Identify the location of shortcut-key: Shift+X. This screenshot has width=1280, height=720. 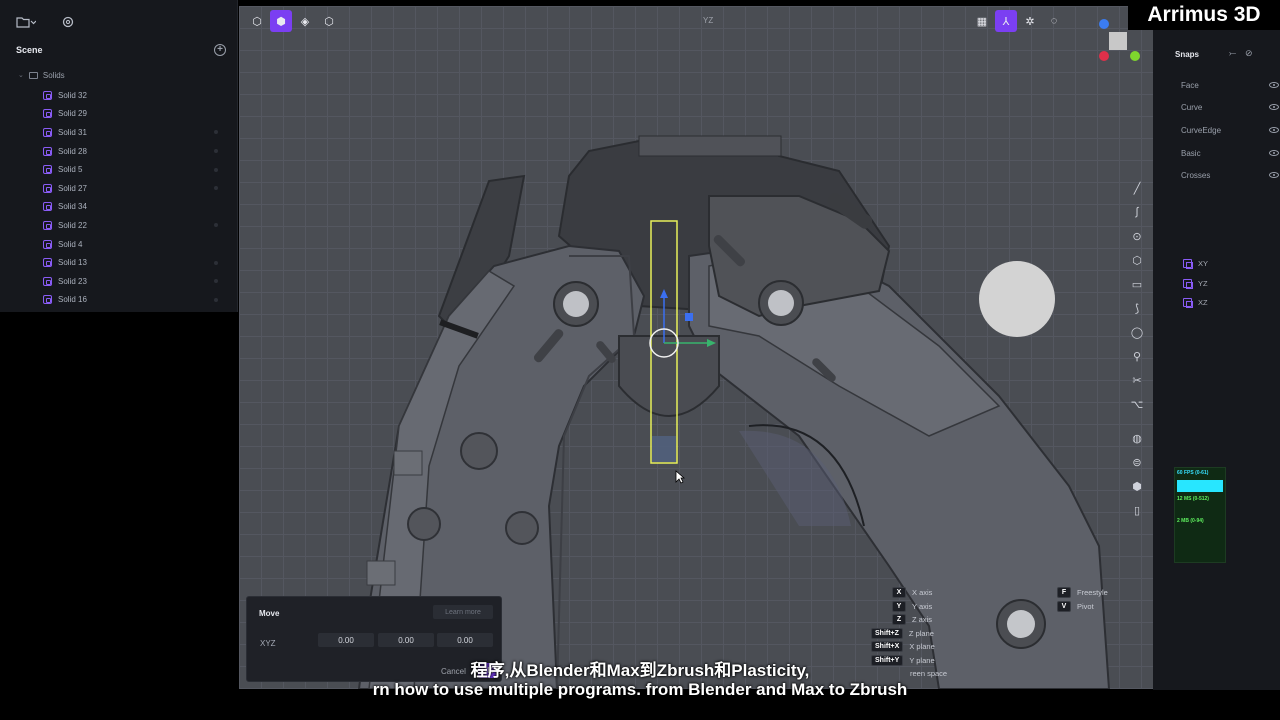
(887, 647).